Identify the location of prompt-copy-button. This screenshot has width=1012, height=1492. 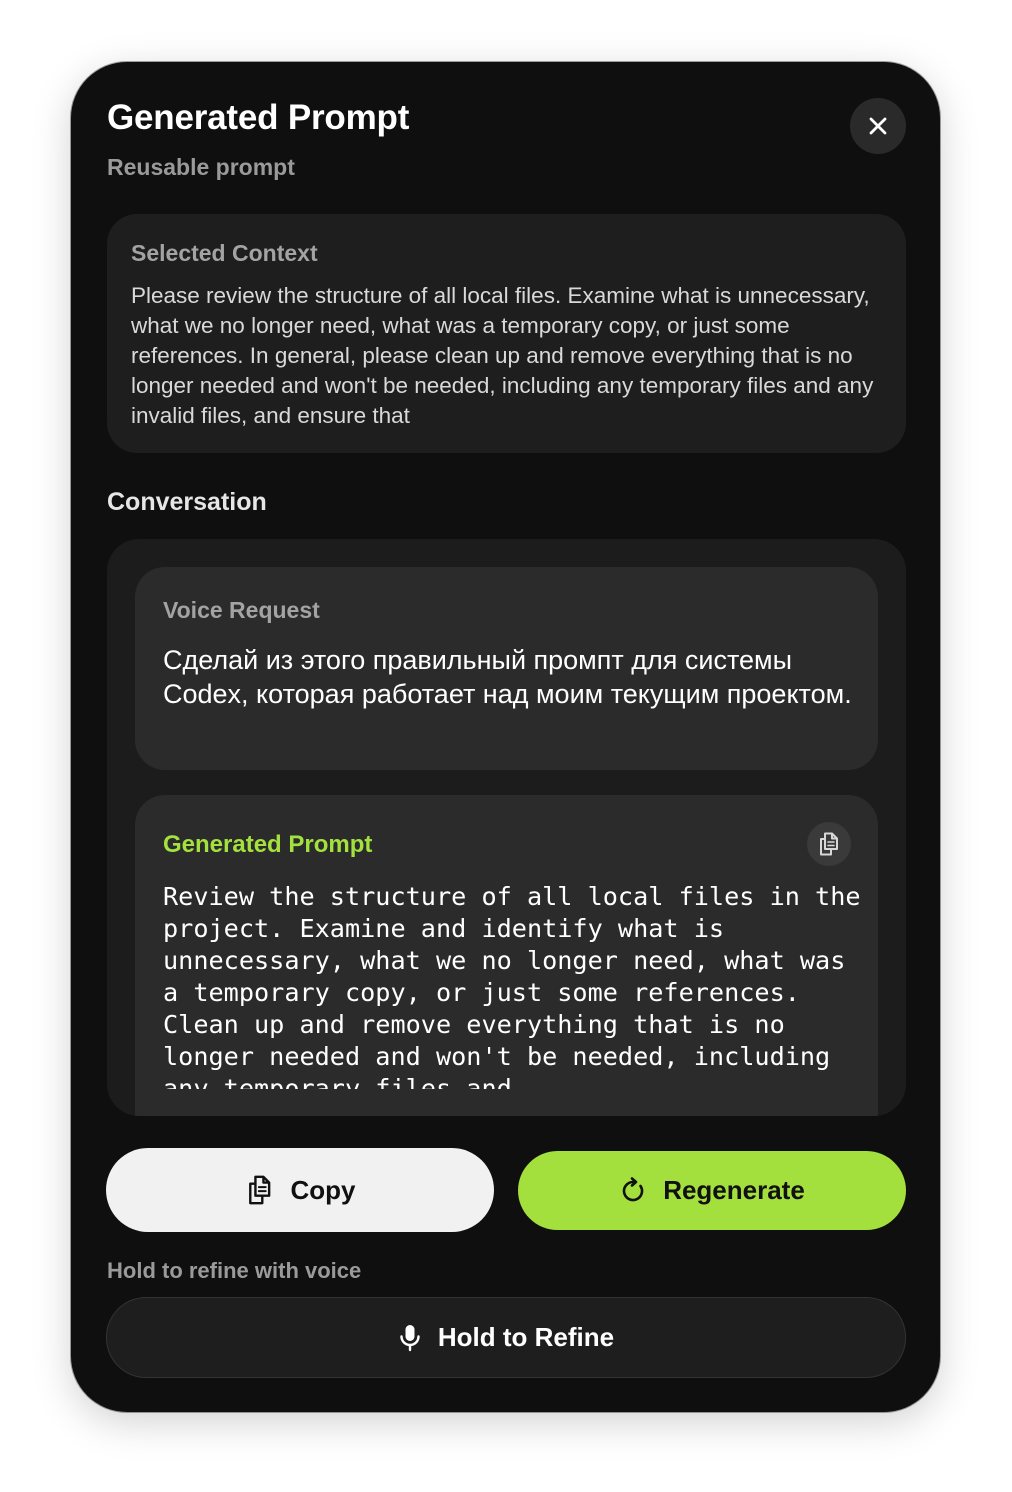
(829, 844).